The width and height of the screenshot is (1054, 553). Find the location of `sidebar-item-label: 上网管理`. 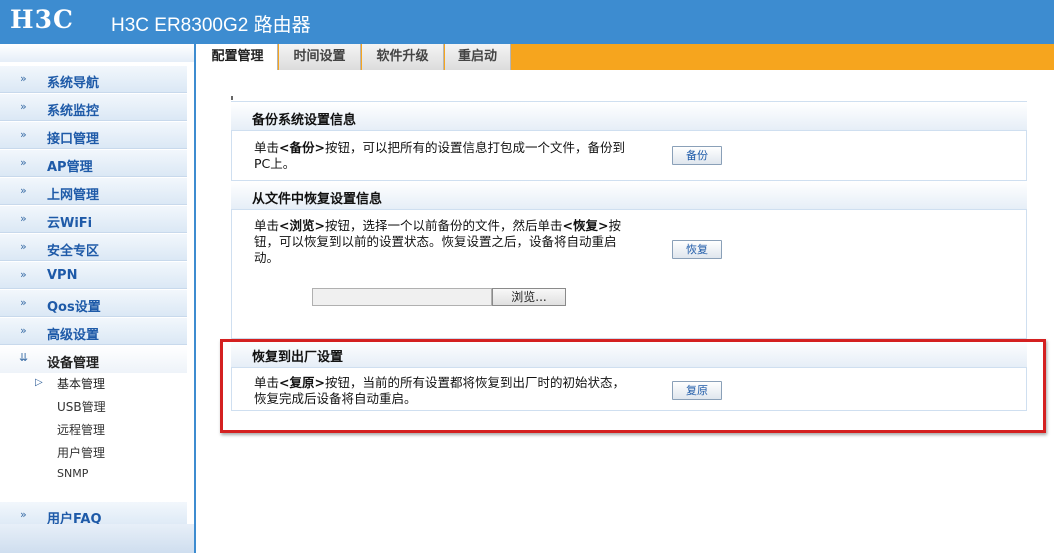

sidebar-item-label: 上网管理 is located at coordinates (73, 195).